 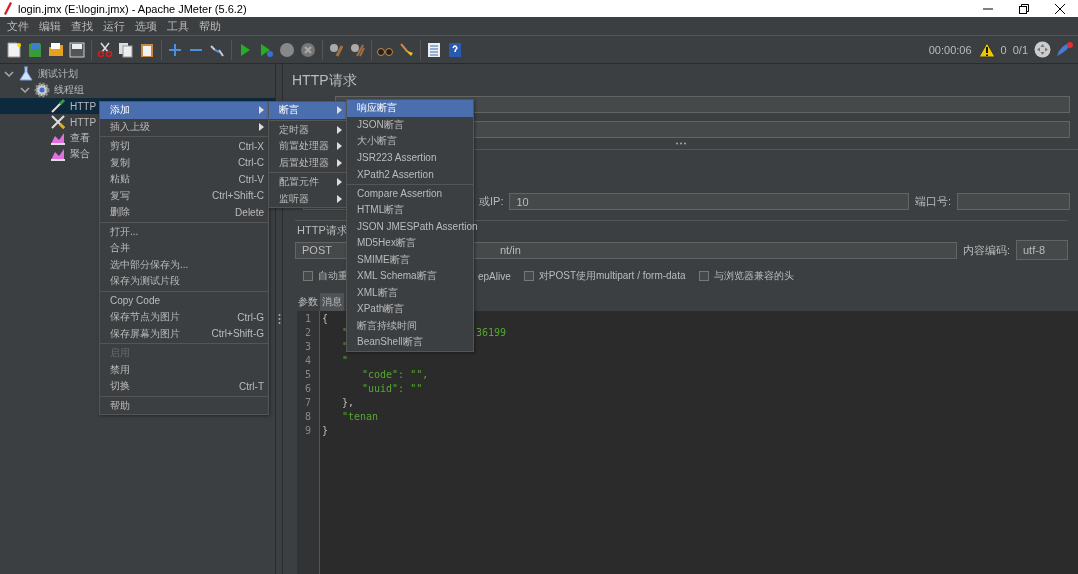 What do you see at coordinates (308, 416) in the screenshot?
I see `line-number: 8` at bounding box center [308, 416].